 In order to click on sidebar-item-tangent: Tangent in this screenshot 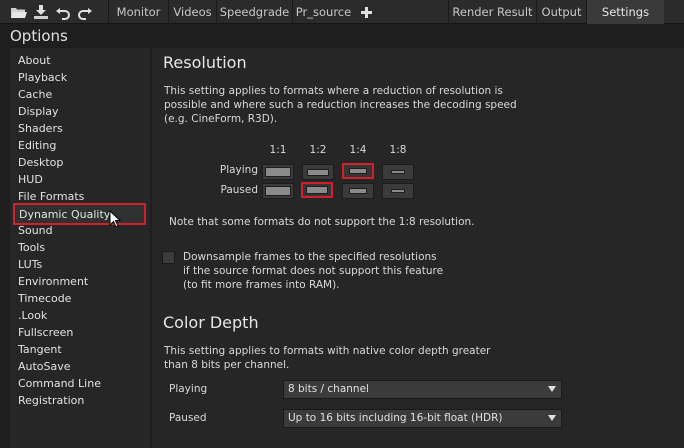, I will do `click(40, 349)`.